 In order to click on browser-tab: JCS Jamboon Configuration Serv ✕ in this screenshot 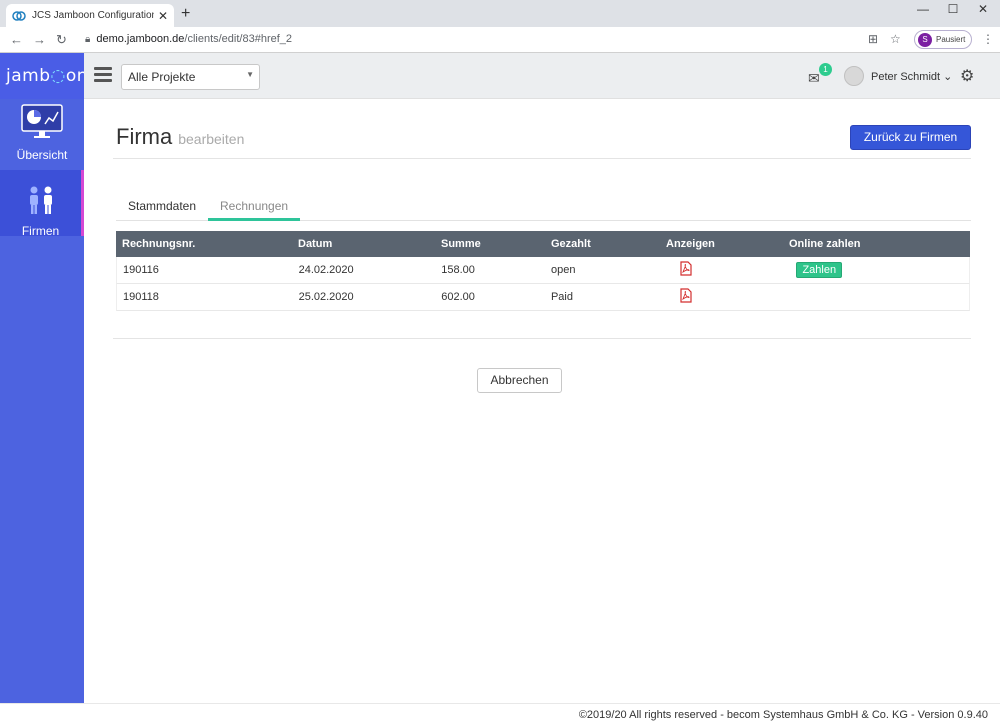, I will do `click(90, 15)`.